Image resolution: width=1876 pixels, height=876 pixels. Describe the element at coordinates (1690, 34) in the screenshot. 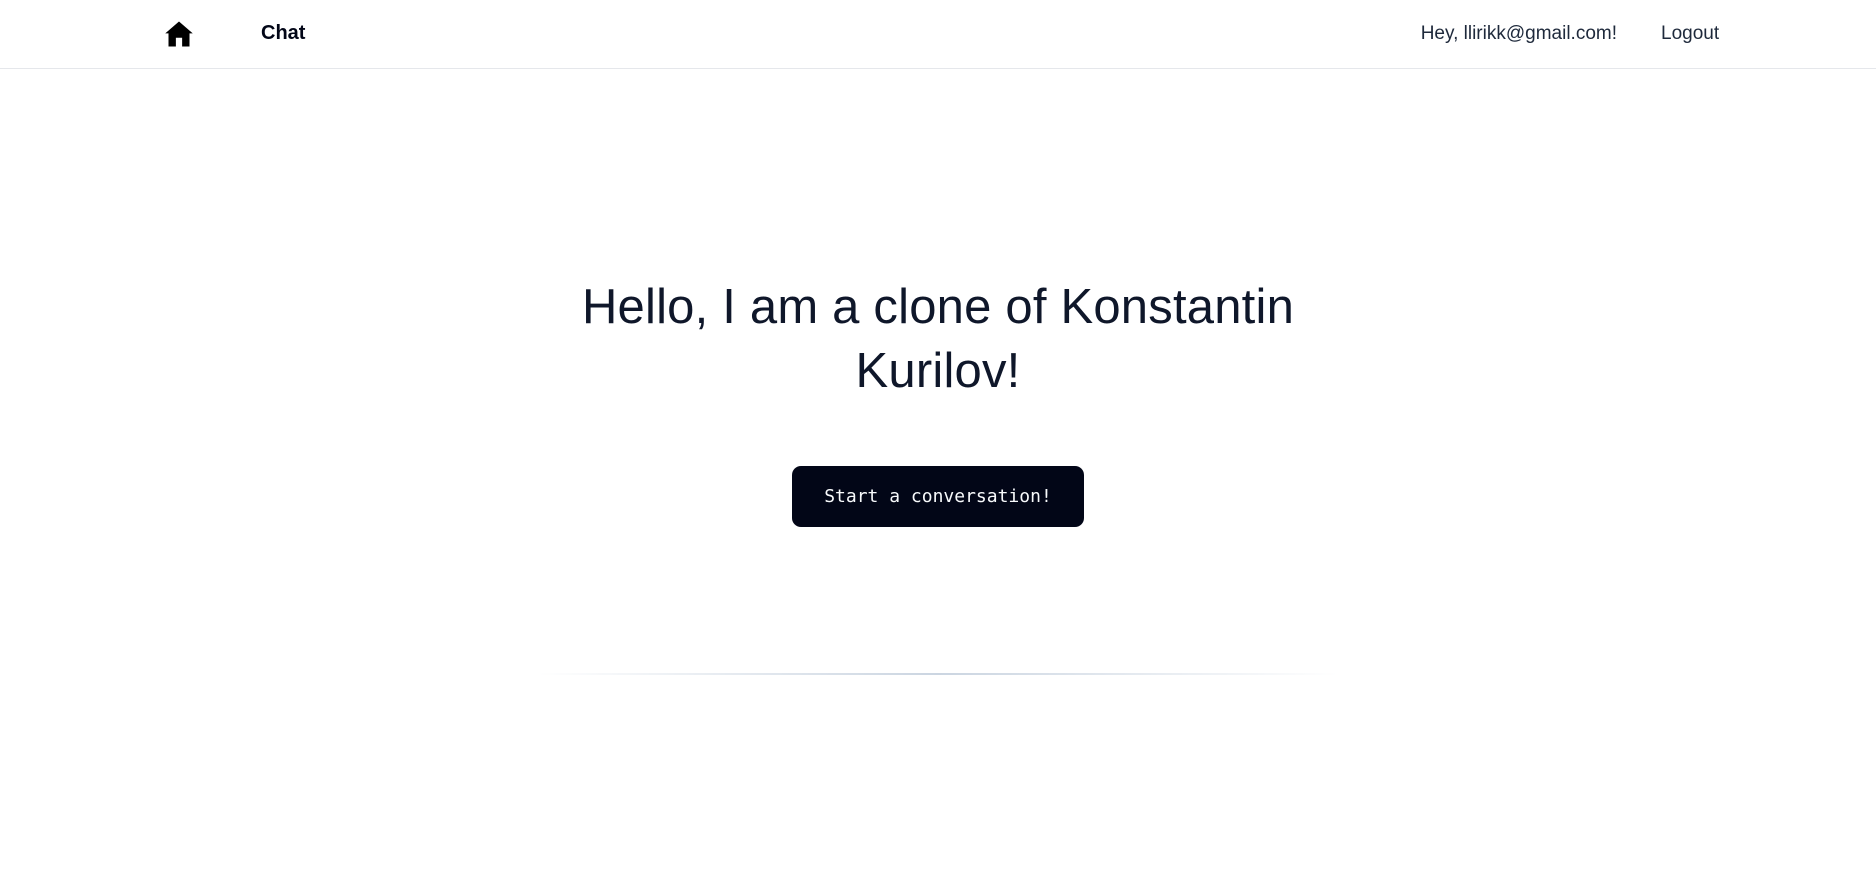

I see `logout-link: Logout` at that location.